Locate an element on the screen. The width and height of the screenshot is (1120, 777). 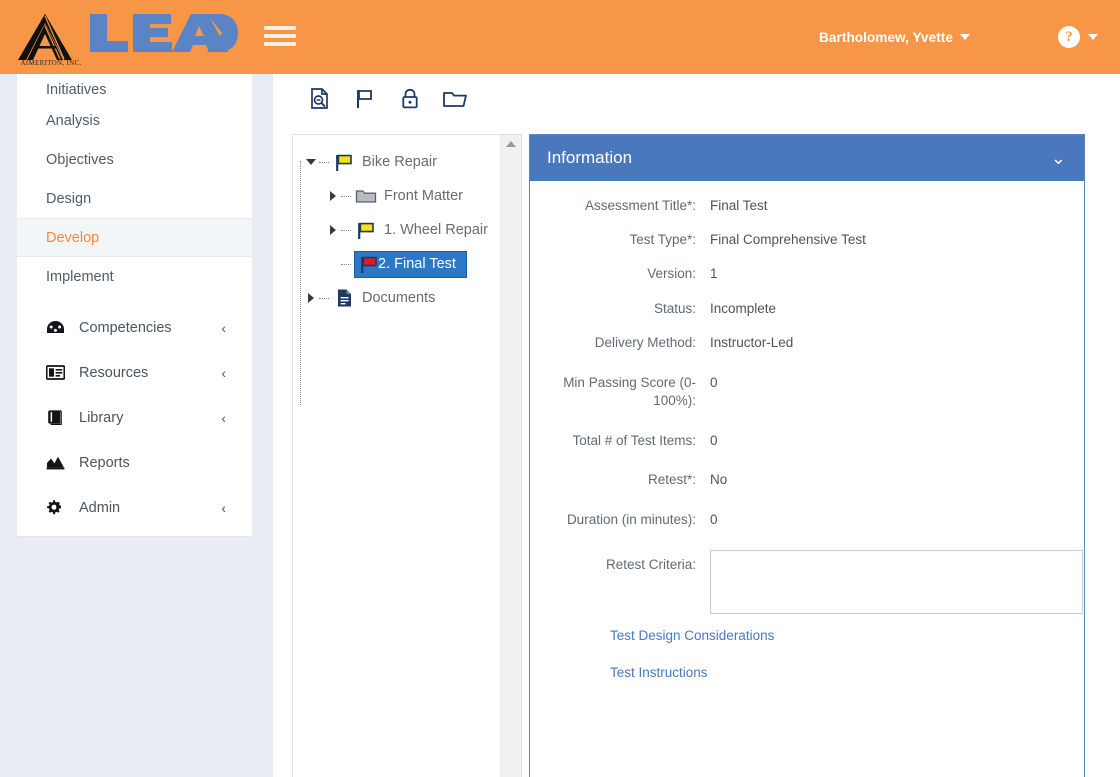
lock-icon is located at coordinates (410, 99).